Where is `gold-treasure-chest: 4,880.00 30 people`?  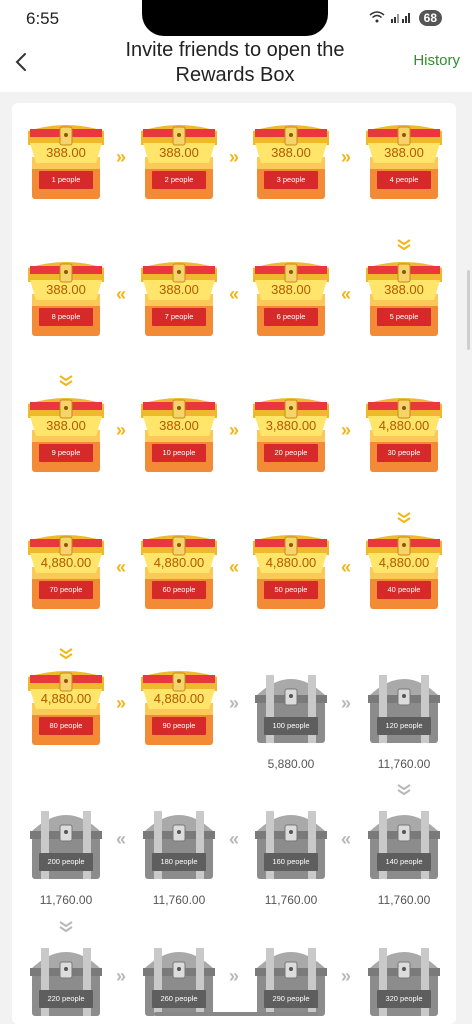
gold-treasure-chest: 4,880.00 30 people is located at coordinates (404, 434).